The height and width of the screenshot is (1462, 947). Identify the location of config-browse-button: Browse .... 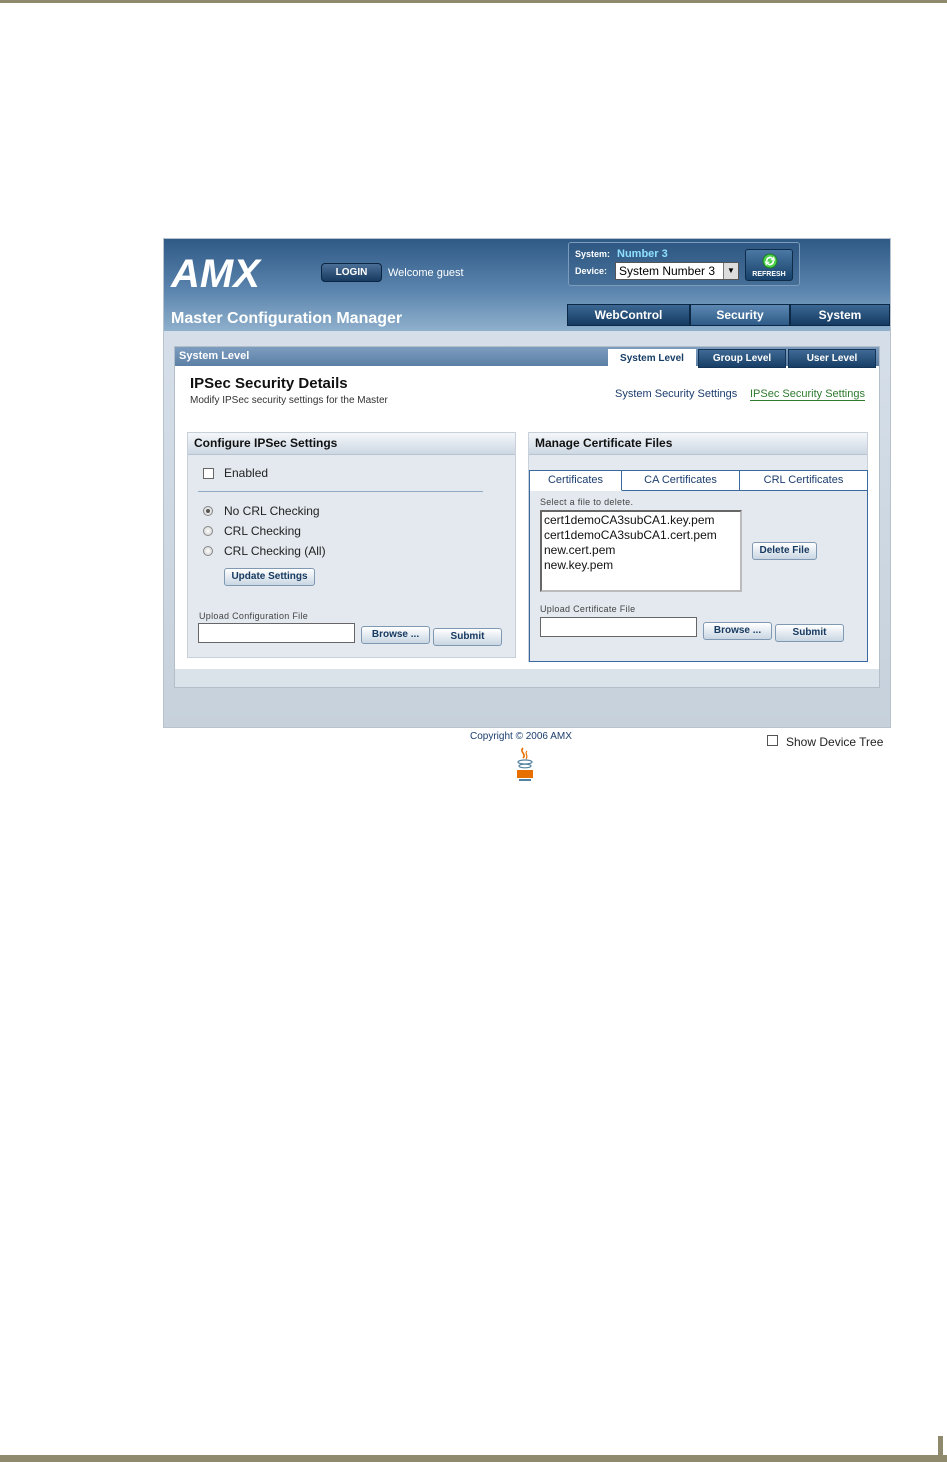
(395, 635).